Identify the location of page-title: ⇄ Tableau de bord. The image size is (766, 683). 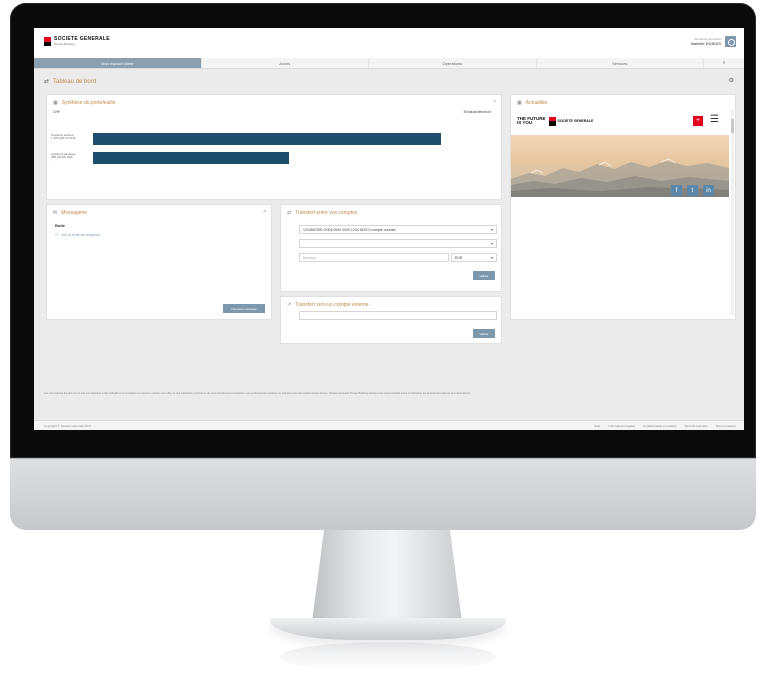
(70, 82).